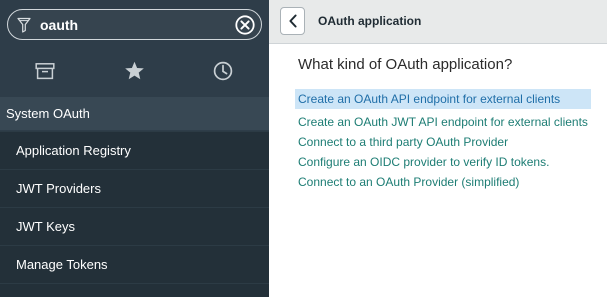 The image size is (607, 297). I want to click on chevron-left-icon, so click(292, 21).